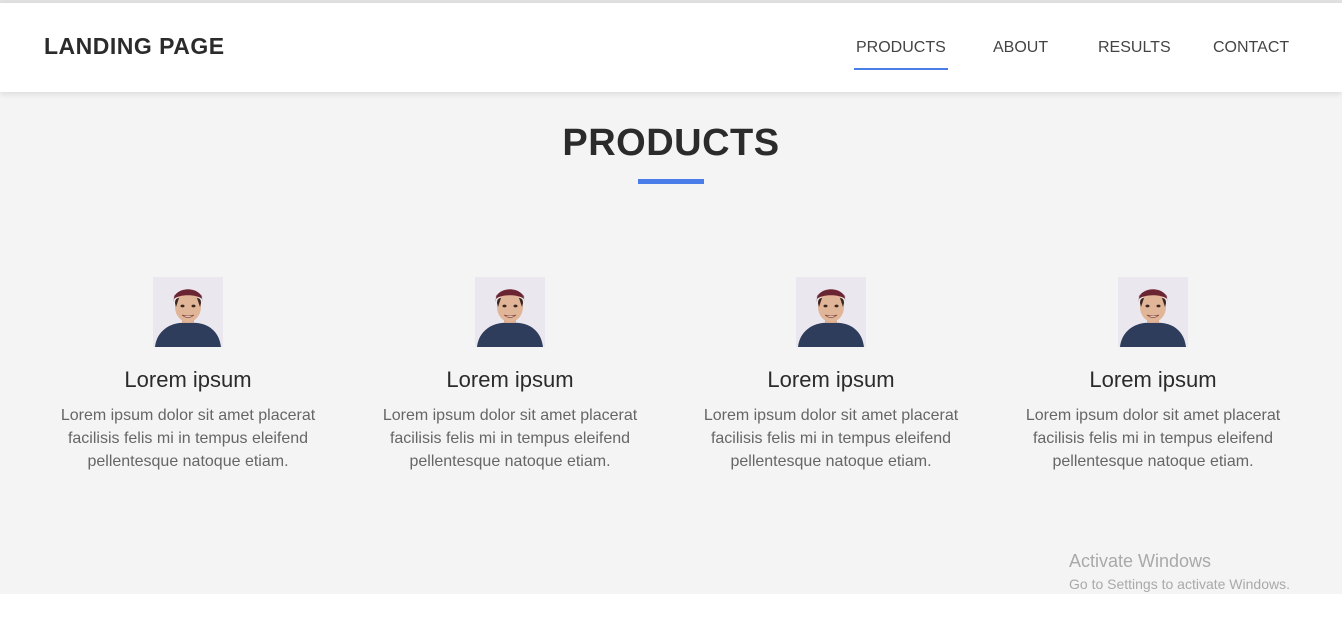  What do you see at coordinates (1179, 584) in the screenshot?
I see `windows-activation-subtitle: Go to Settings to activate Windows.` at bounding box center [1179, 584].